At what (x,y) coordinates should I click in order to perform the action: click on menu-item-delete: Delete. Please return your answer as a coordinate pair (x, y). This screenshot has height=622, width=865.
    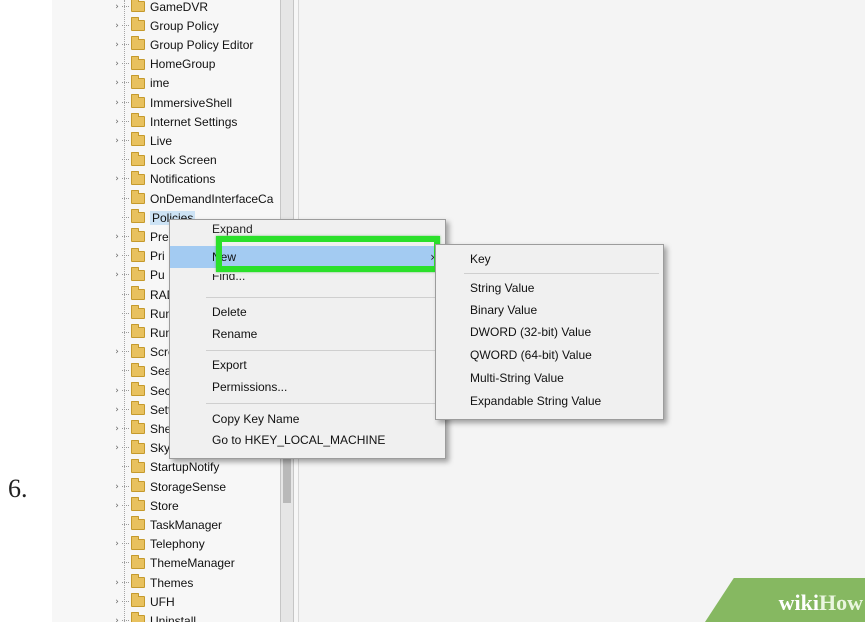
    Looking at the image, I should click on (307, 312).